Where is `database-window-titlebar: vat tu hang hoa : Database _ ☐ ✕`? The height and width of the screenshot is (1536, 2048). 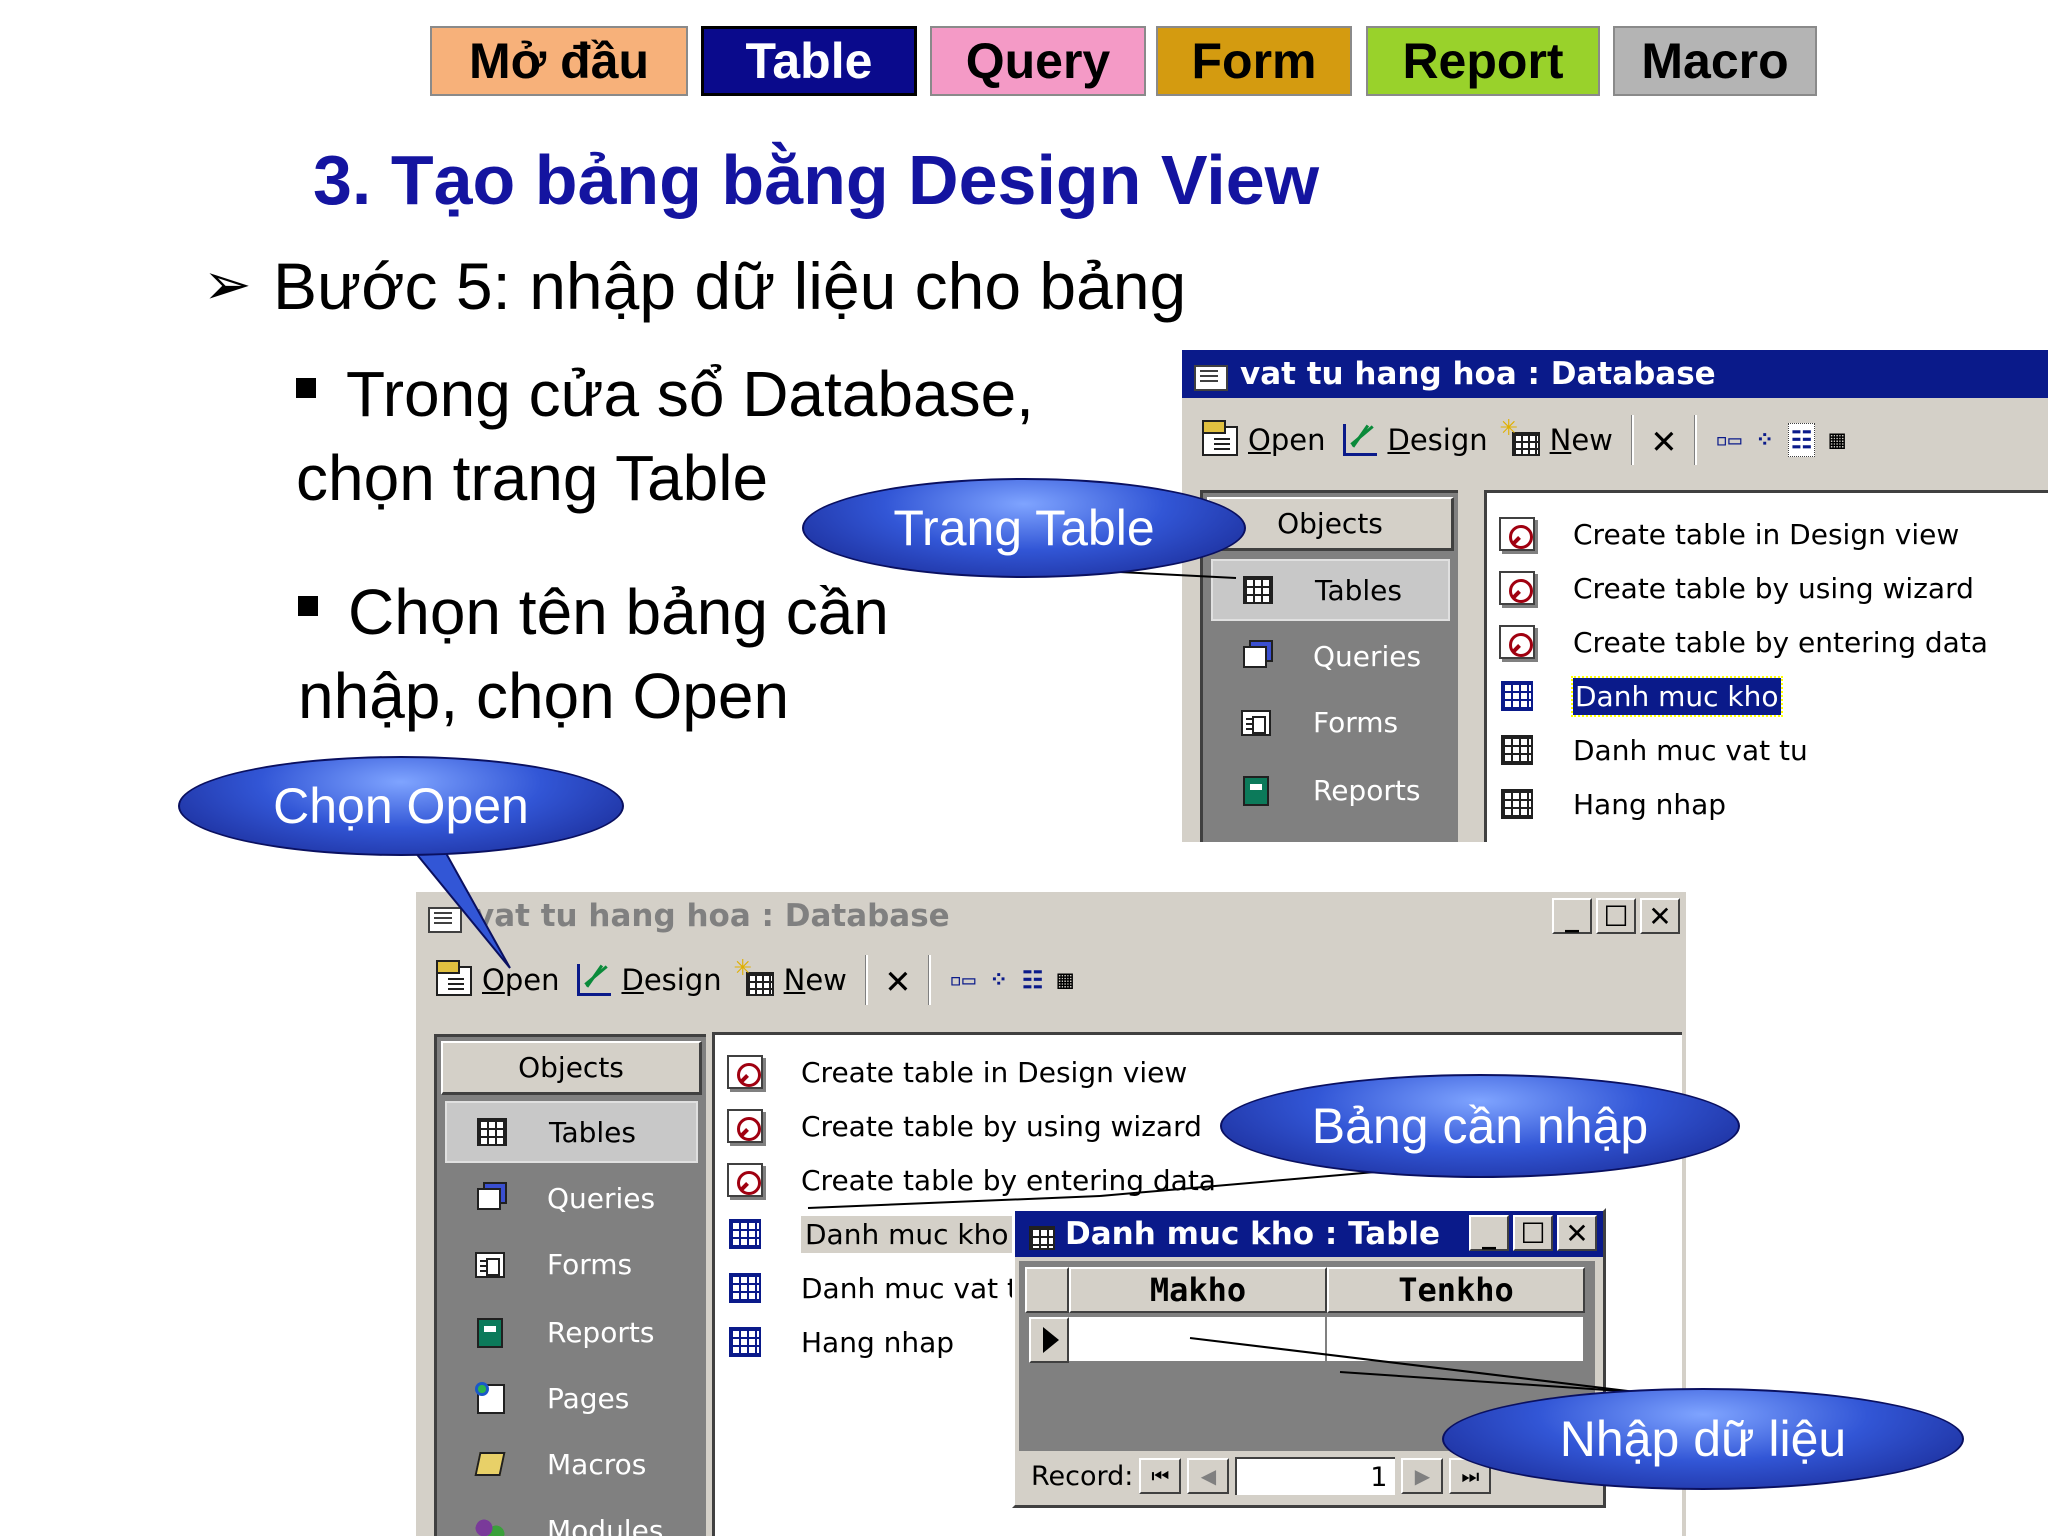
database-window-titlebar: vat tu hang hoa : Database _ ☐ ✕ is located at coordinates (1051, 916).